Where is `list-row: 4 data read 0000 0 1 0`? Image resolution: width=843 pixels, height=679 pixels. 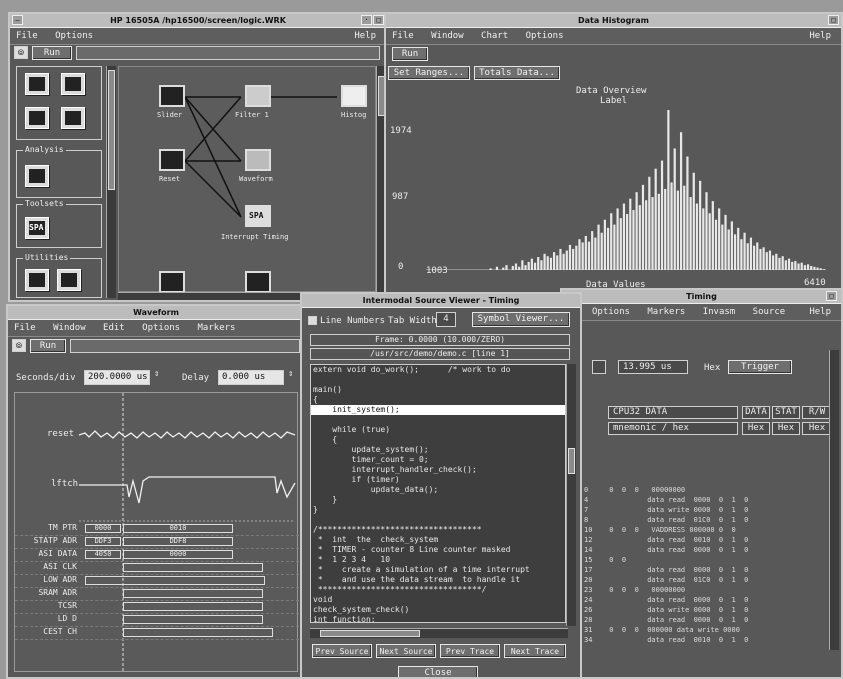 list-row: 4 data read 0000 0 1 0 is located at coordinates (704, 500).